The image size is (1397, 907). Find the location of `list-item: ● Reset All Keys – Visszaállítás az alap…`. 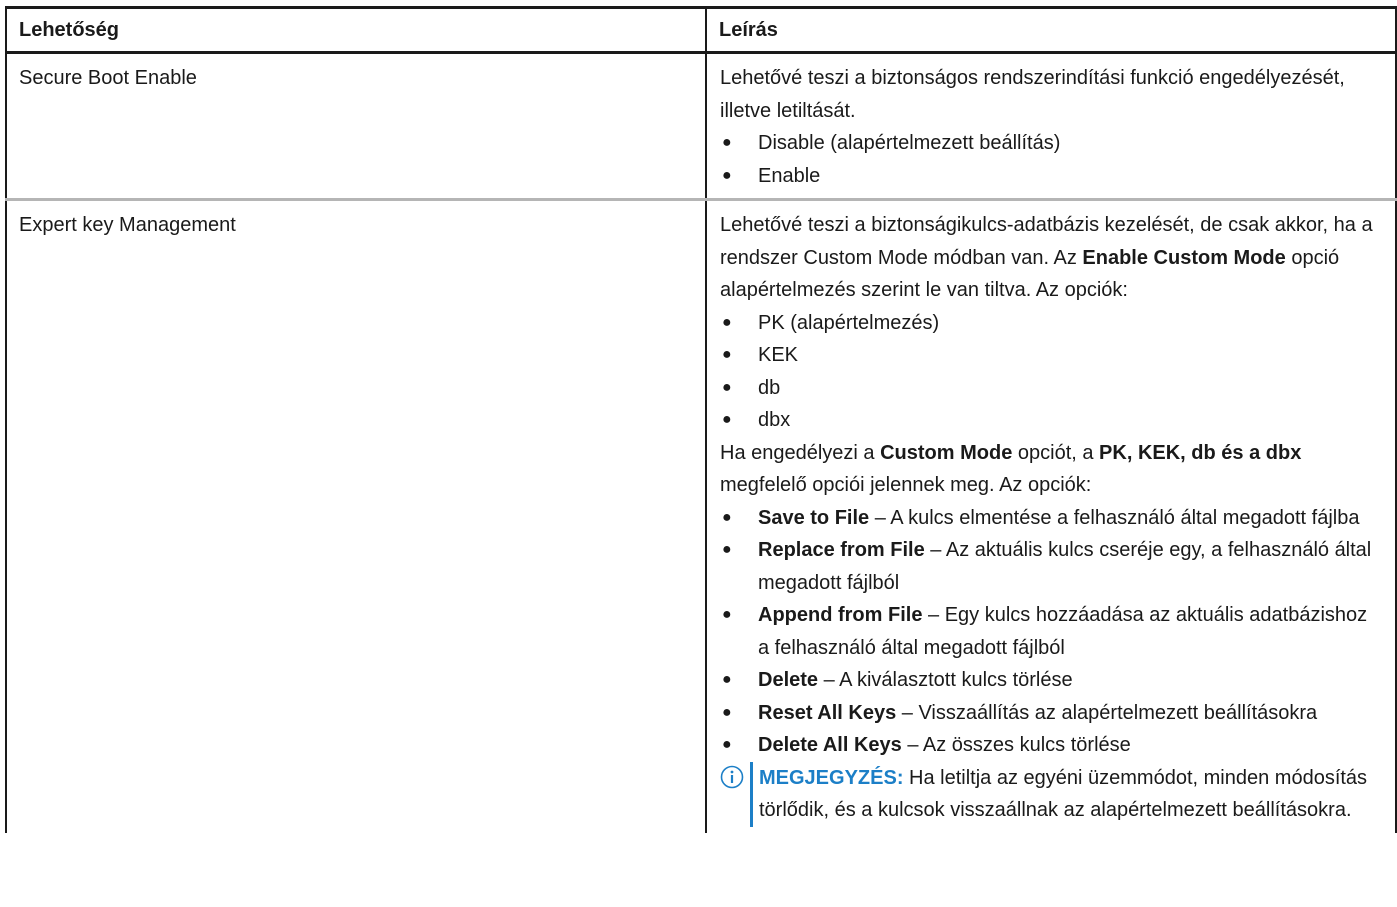

list-item: ● Reset All Keys – Visszaállítás az alap… is located at coordinates (1051, 713).